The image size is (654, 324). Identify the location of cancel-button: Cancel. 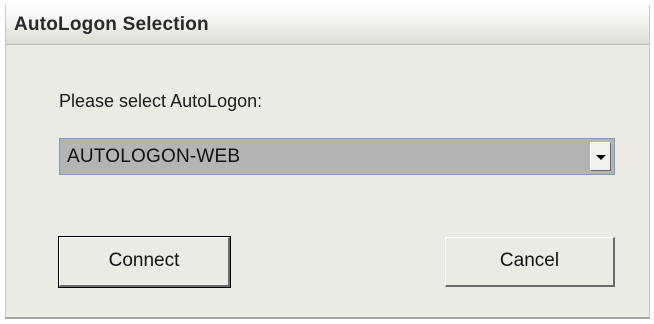
(530, 262).